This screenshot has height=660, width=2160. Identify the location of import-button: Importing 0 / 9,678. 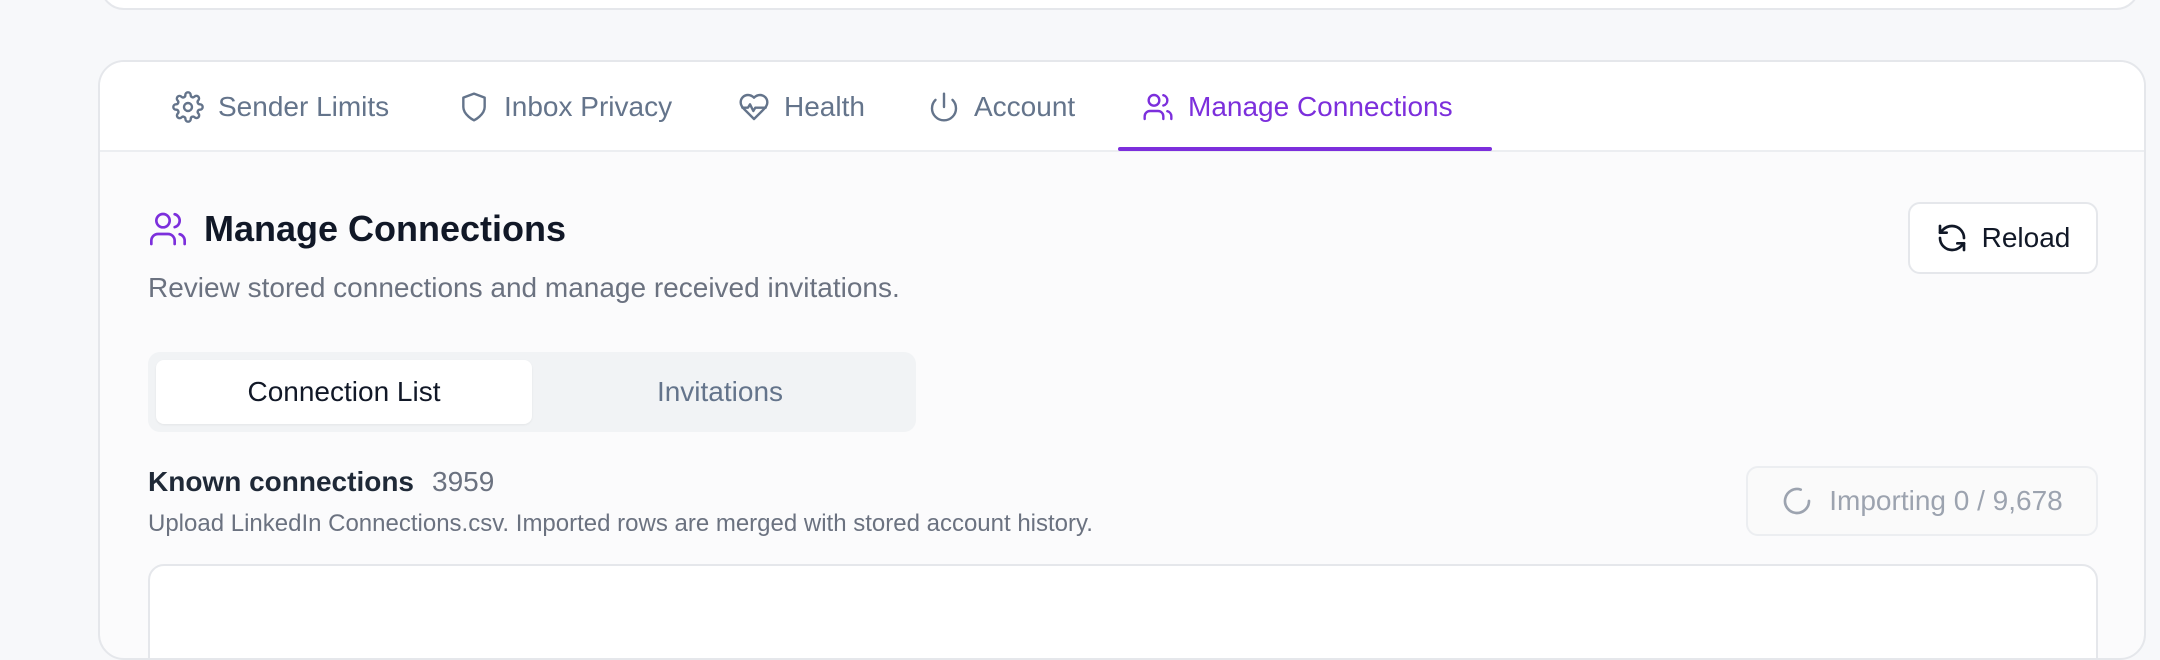
(1922, 501).